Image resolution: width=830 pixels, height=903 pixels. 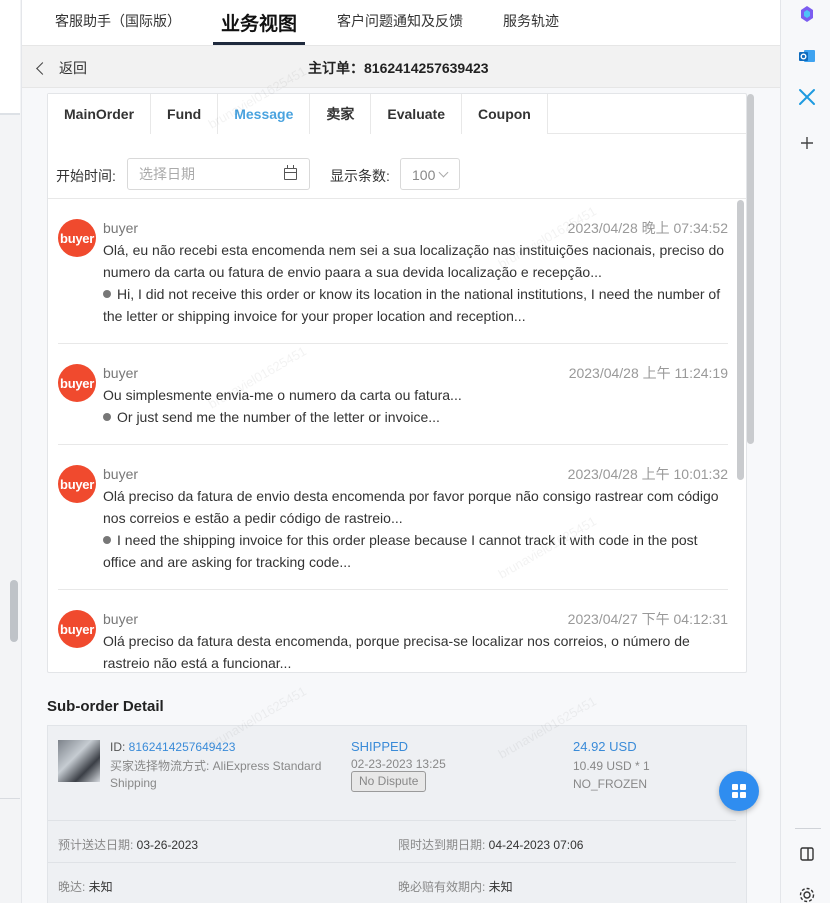 I want to click on suborder-id: ID: 8162414257649423, so click(x=172, y=747).